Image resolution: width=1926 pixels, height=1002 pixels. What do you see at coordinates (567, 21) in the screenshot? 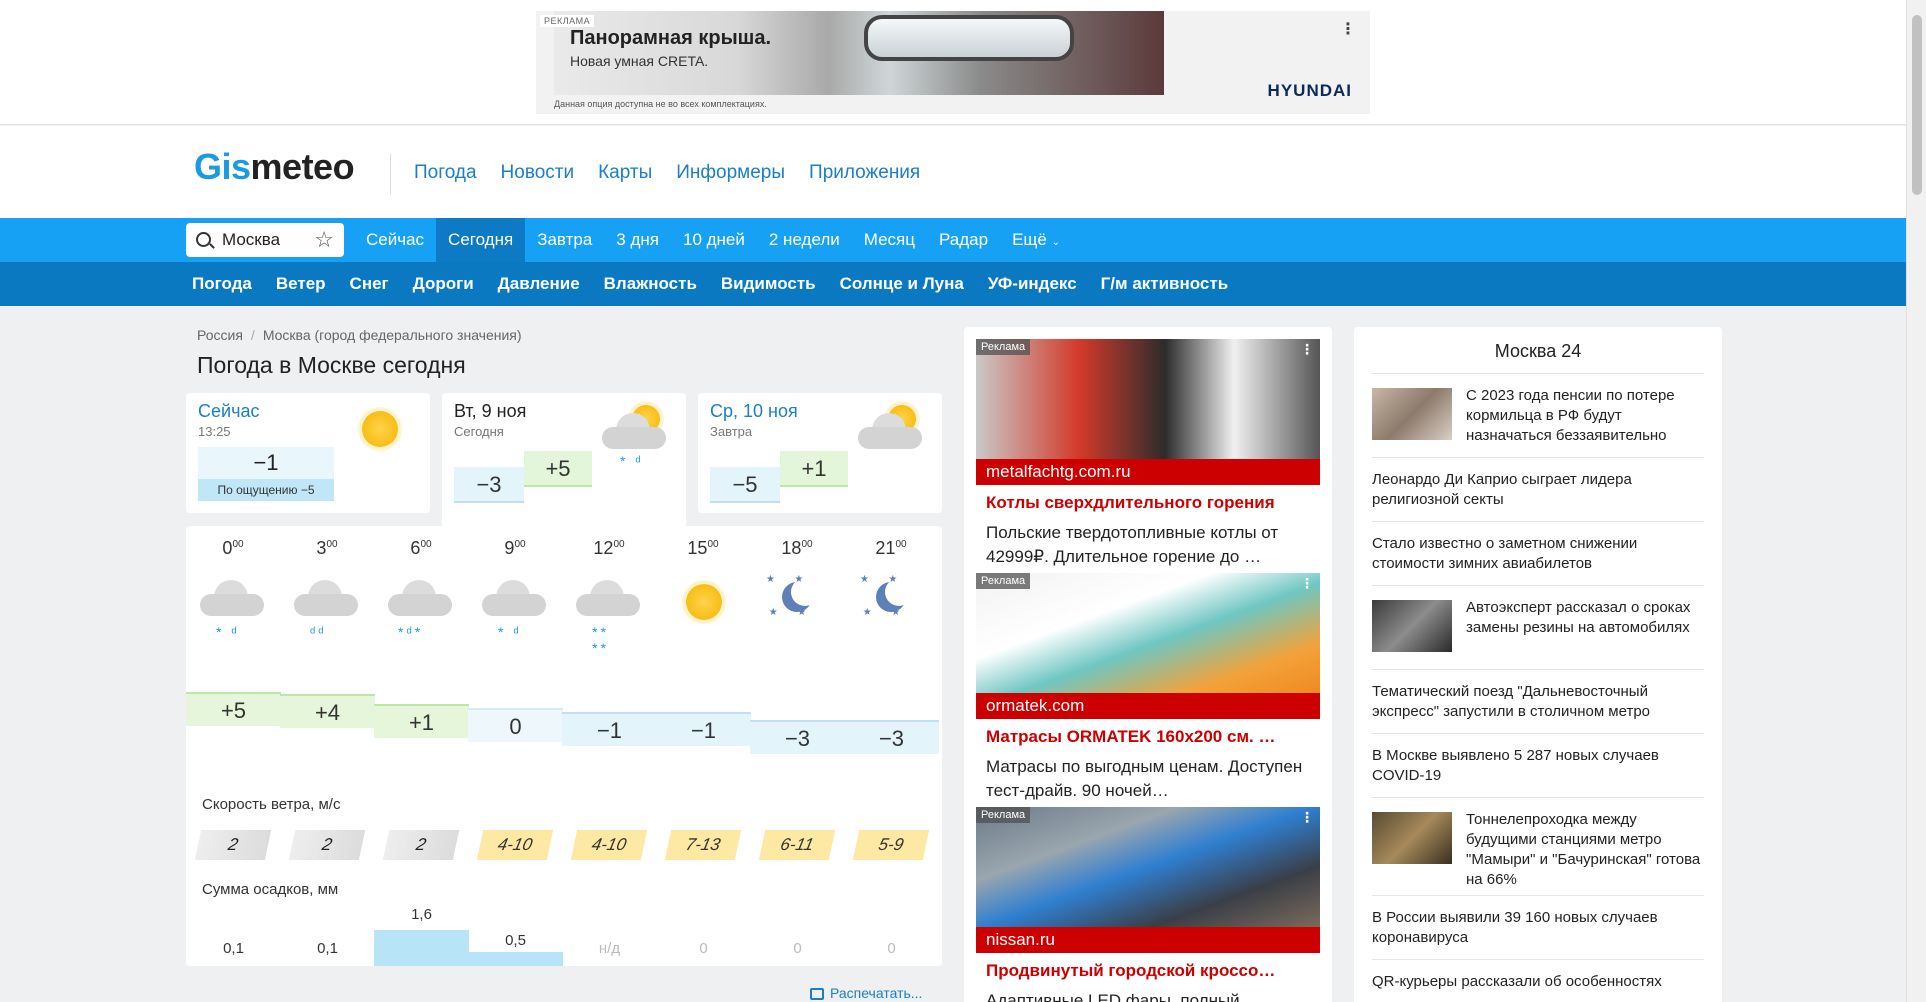
I see `ad-tag: РЕКЛАМА` at bounding box center [567, 21].